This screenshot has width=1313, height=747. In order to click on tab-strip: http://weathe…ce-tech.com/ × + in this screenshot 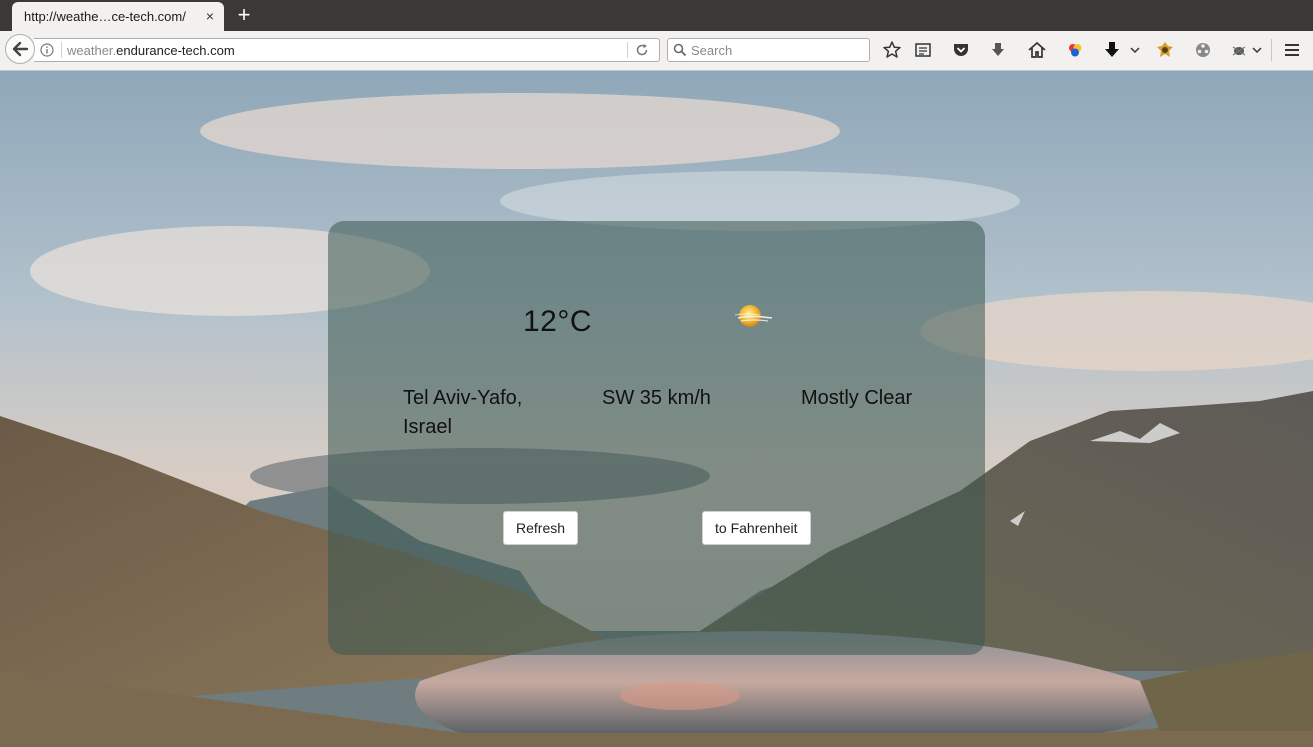, I will do `click(656, 15)`.